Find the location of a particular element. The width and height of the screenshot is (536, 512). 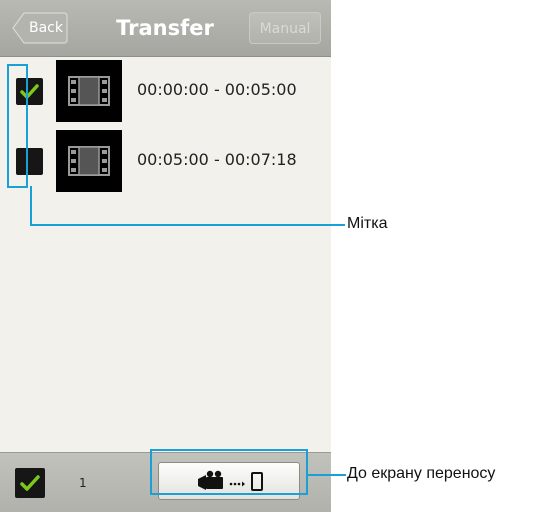

back-button: Back is located at coordinates (40, 28).